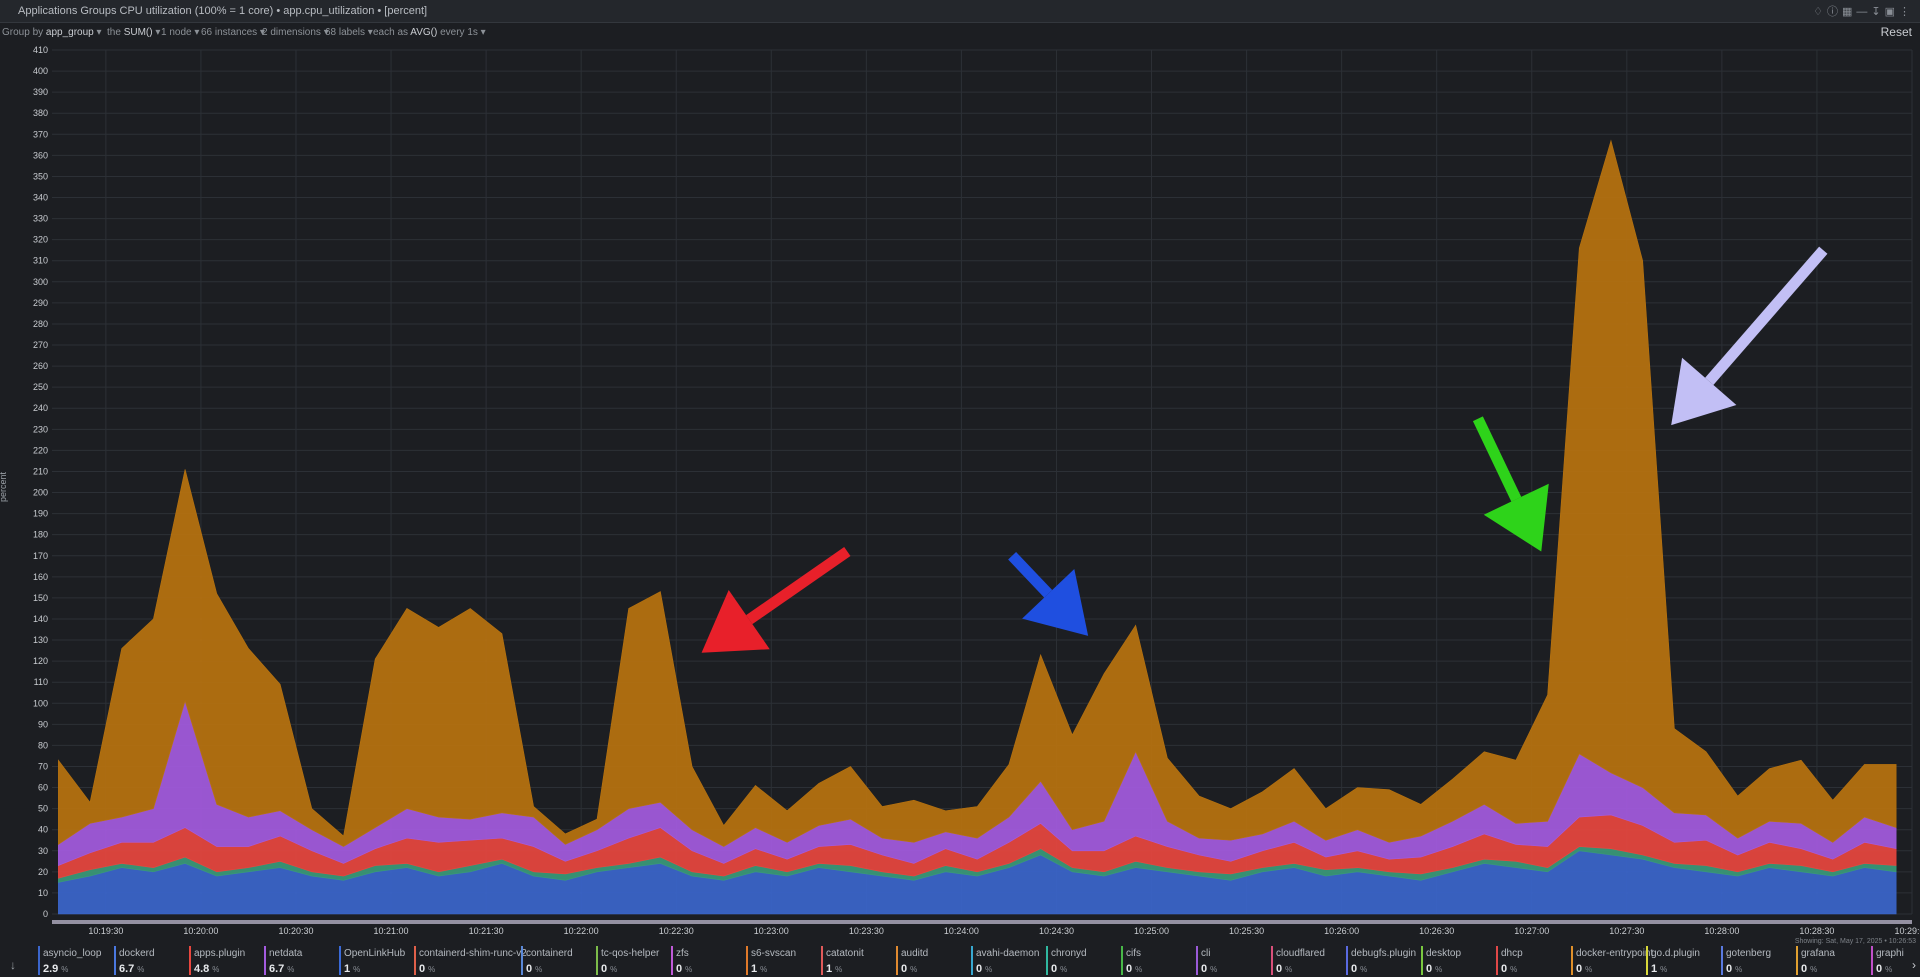  Describe the element at coordinates (40, 324) in the screenshot. I see `y-tick-label: 280` at that location.